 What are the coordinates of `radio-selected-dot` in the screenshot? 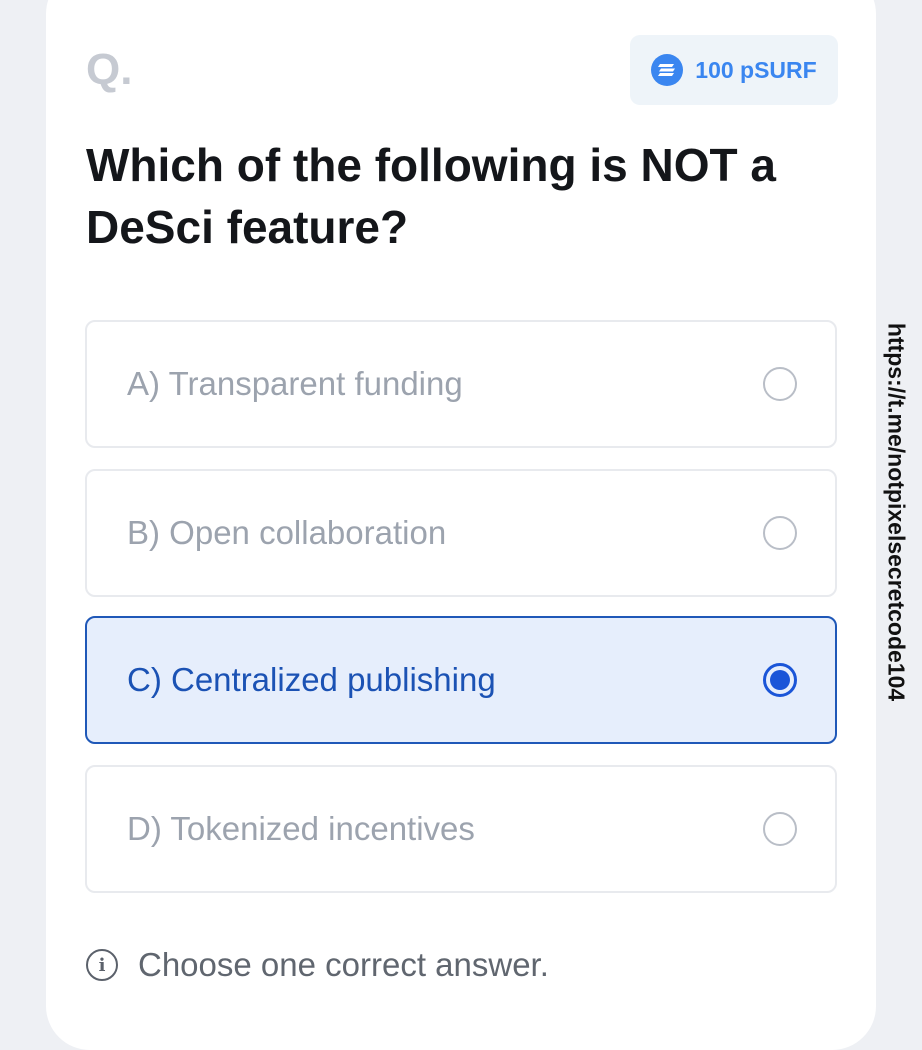 It's located at (780, 680).